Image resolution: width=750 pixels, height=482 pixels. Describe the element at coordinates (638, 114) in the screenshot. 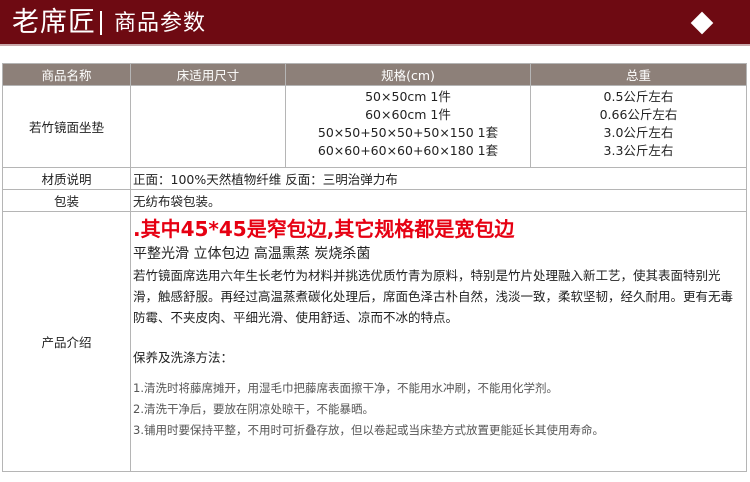

I see `weight-item: 0.66公斤左右` at that location.